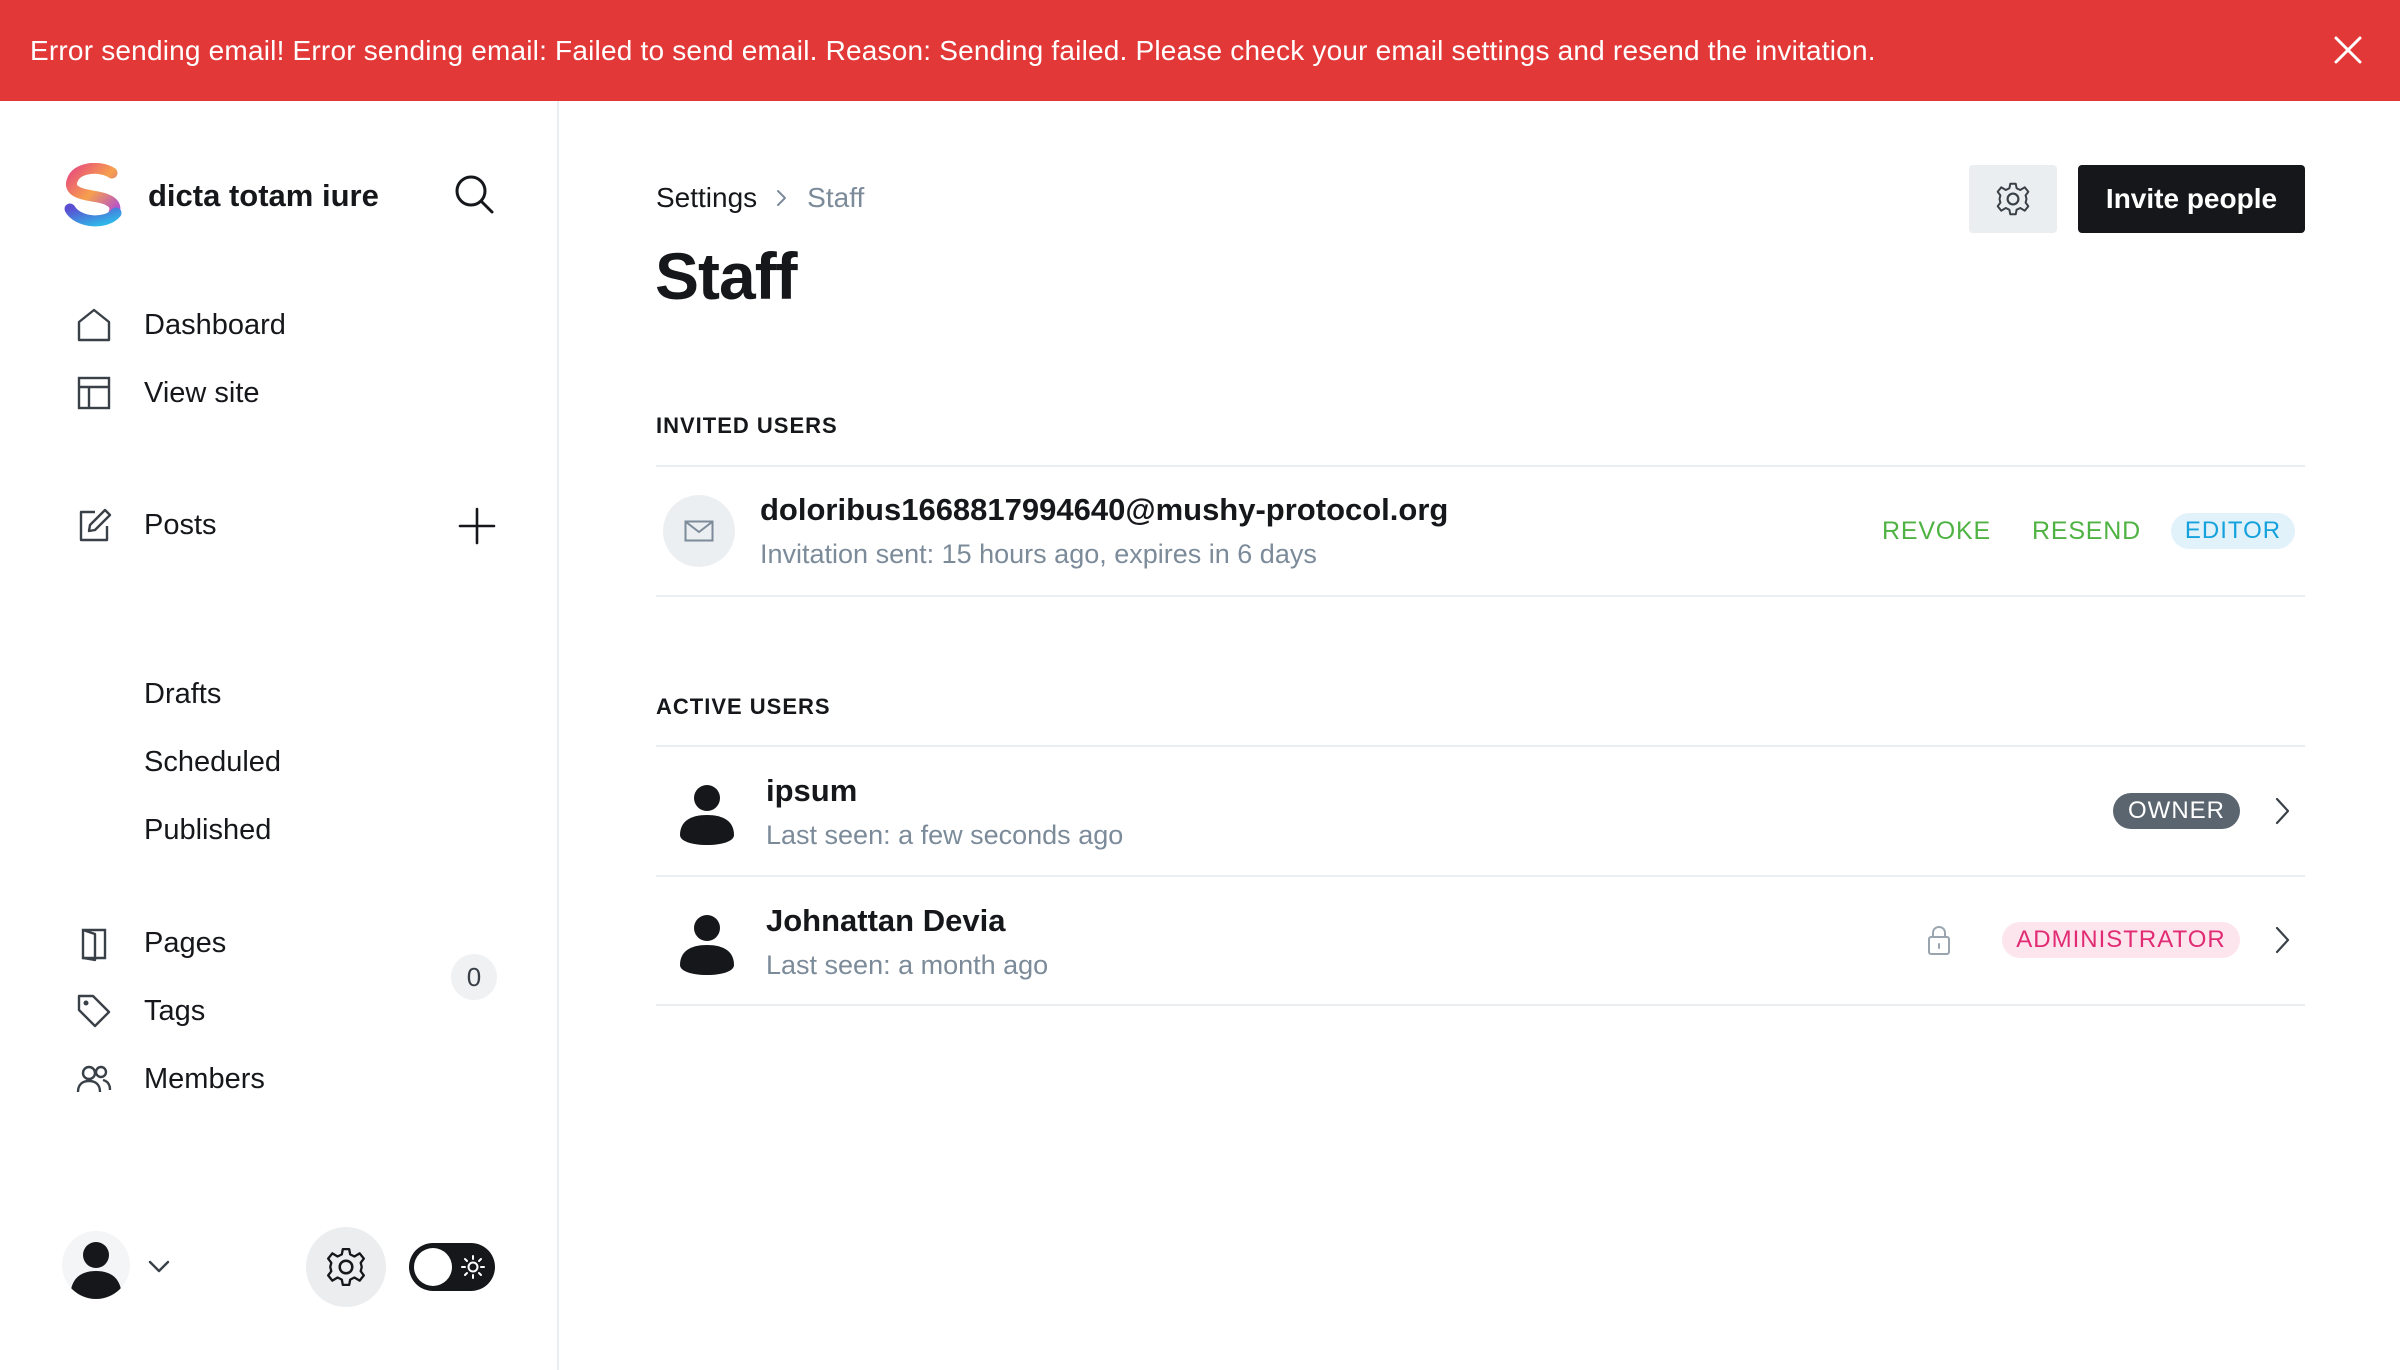 This screenshot has height=1370, width=2400. I want to click on sidebar-item-label: Members, so click(204, 1078).